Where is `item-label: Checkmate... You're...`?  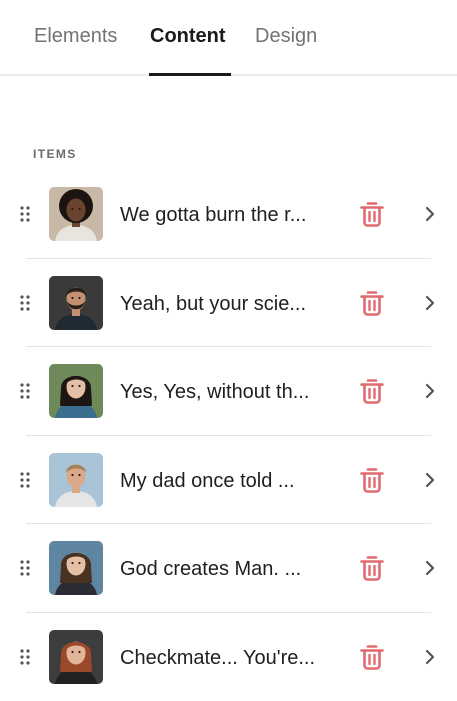 item-label: Checkmate... You're... is located at coordinates (217, 658).